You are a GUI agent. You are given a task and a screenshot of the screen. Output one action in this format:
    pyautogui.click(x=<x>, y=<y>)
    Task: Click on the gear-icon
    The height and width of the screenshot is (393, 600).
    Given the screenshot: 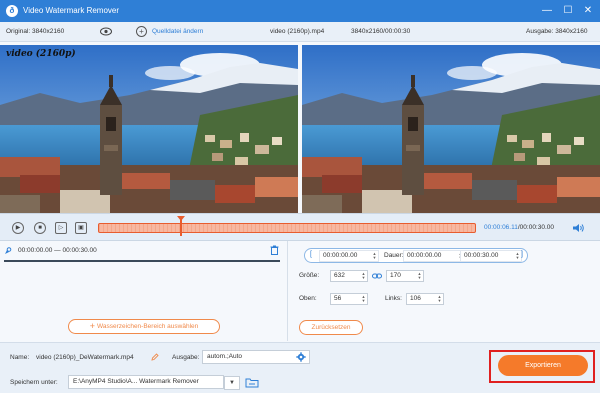 What is the action you would take?
    pyautogui.click(x=301, y=357)
    